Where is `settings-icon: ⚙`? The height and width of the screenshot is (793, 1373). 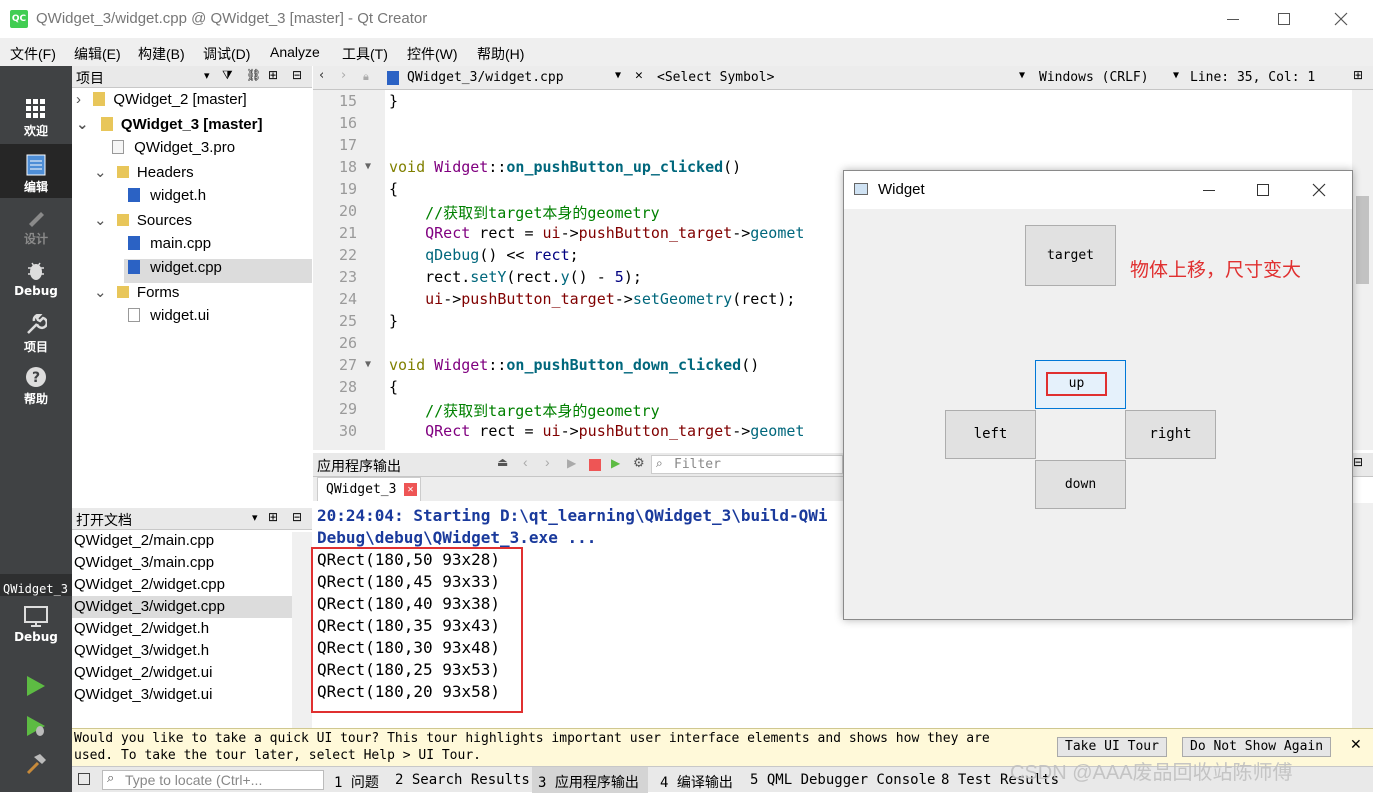
settings-icon: ⚙ is located at coordinates (639, 463).